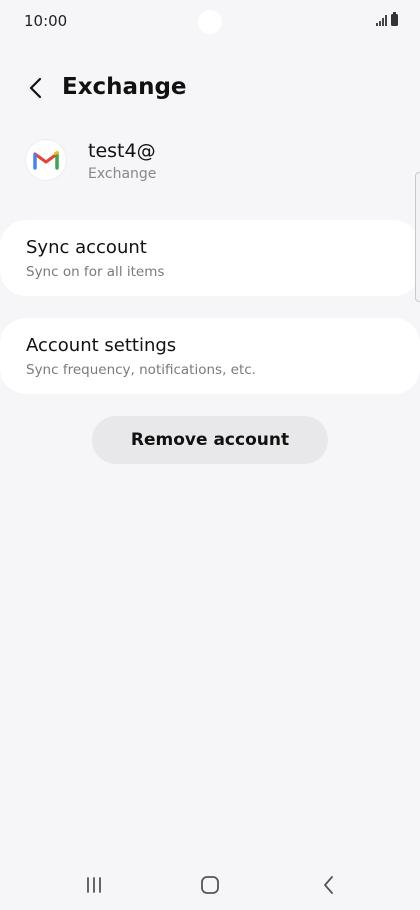 This screenshot has width=420, height=910. I want to click on gmail-icon, so click(46, 160).